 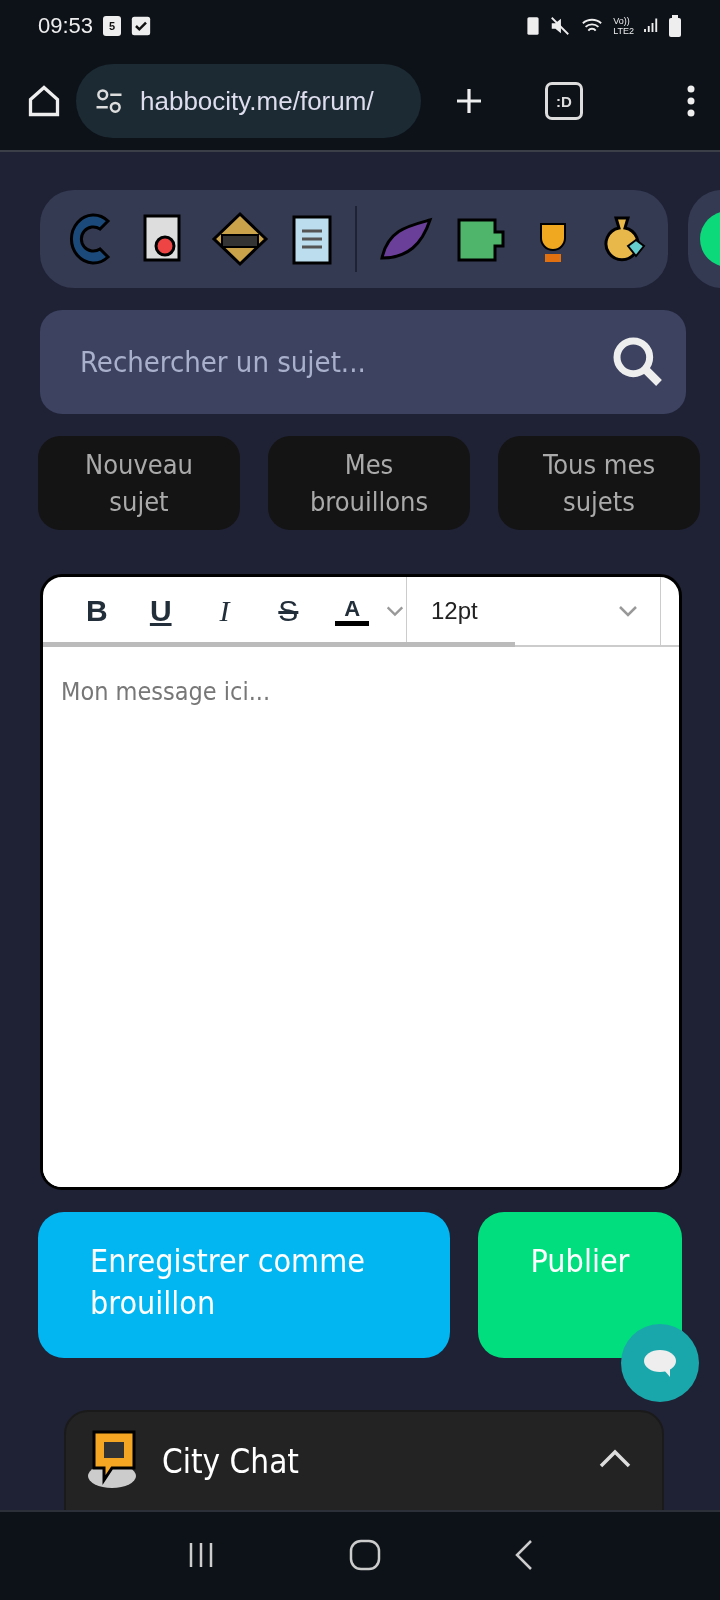 I want to click on url-text: habbocity.me/forum/, so click(x=257, y=101).